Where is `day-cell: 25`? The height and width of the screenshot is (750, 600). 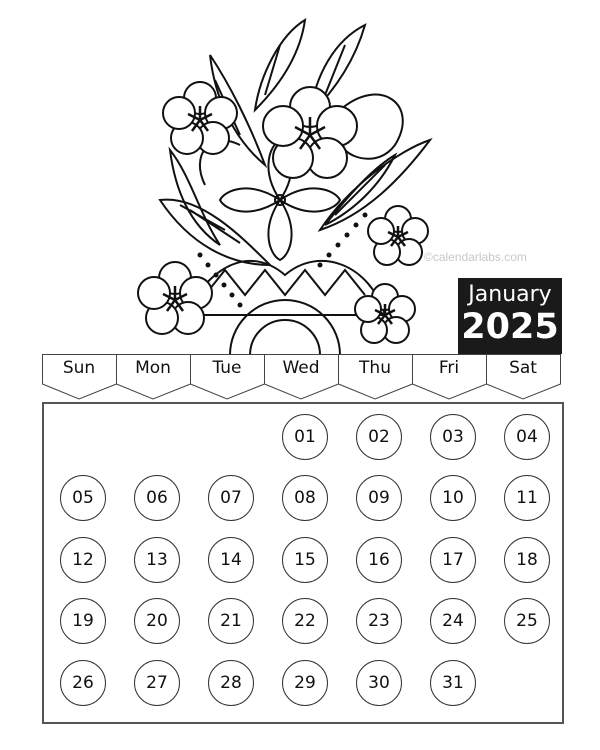 day-cell: 25 is located at coordinates (527, 621).